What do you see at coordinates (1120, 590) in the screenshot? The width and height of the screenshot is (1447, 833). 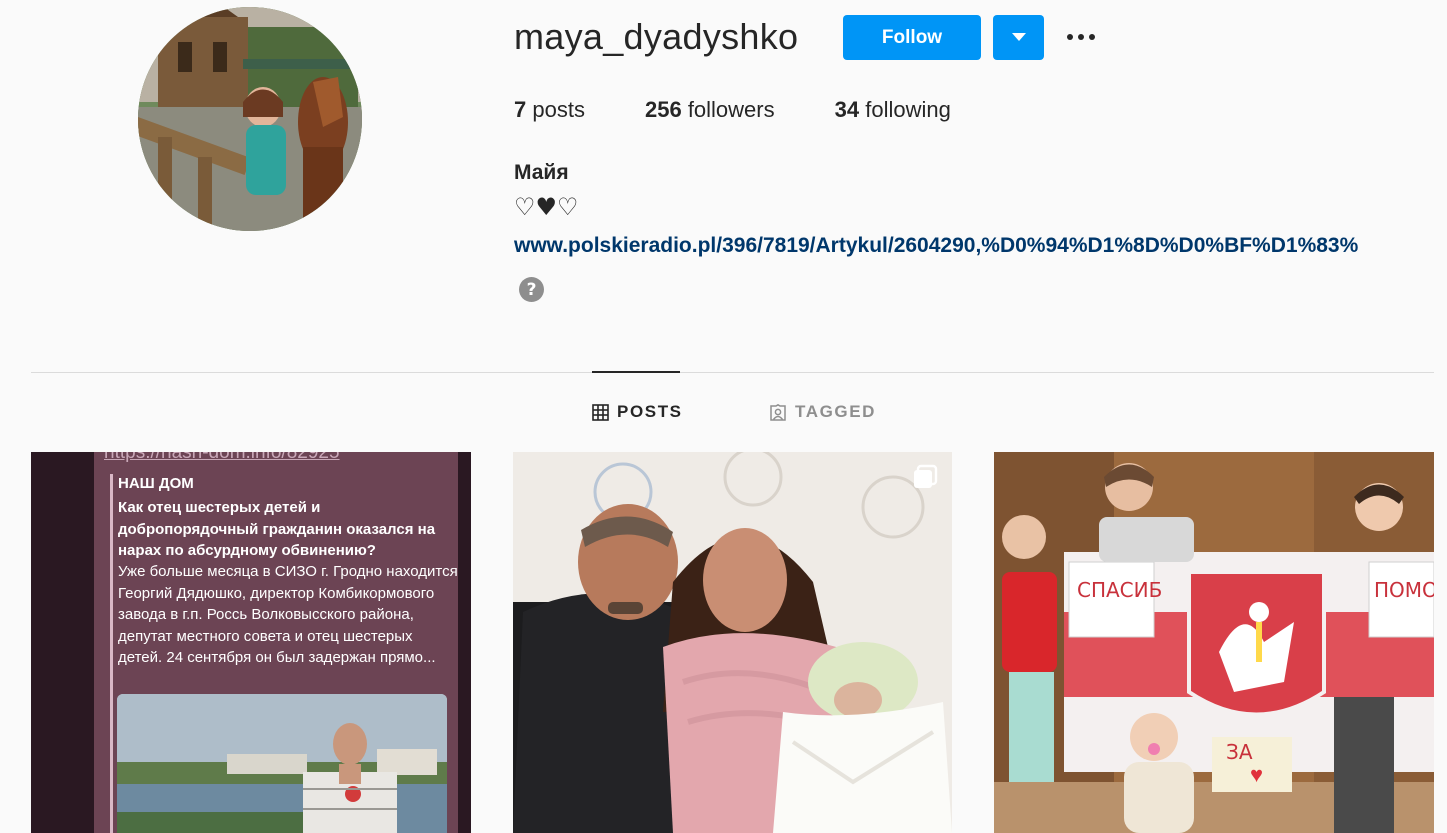 I see `sign-left-text: СПАСИБ` at bounding box center [1120, 590].